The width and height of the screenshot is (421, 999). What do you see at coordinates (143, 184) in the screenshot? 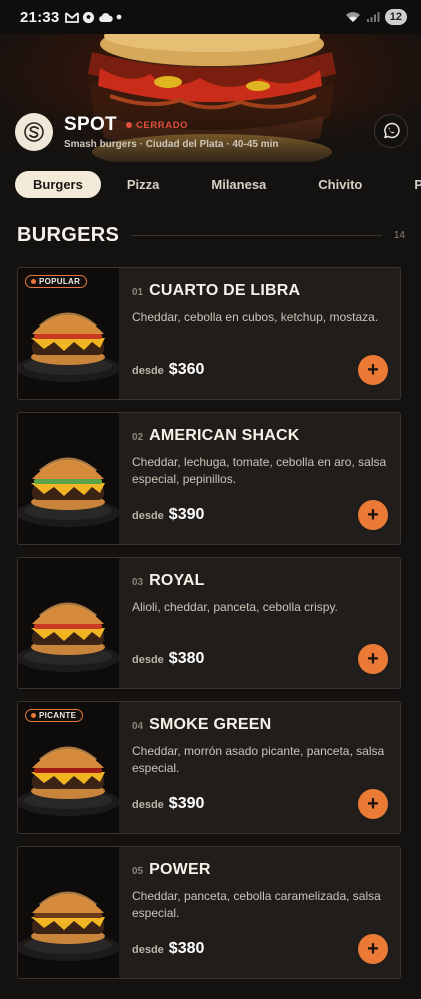
I see `tab-pizza: Pizza` at bounding box center [143, 184].